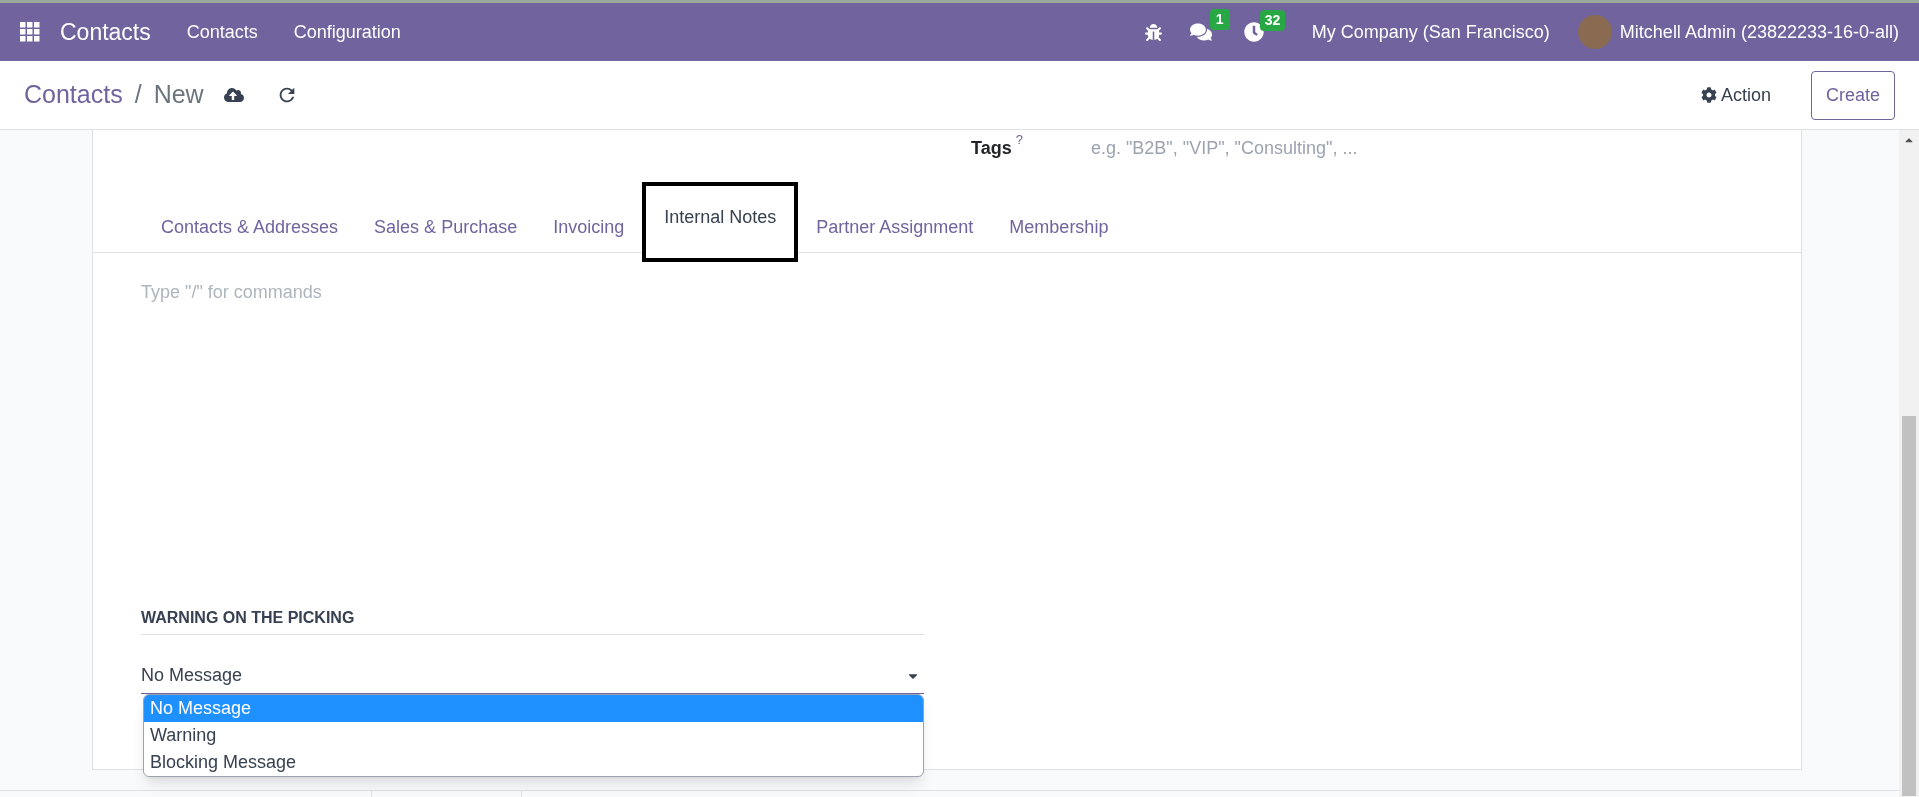 The width and height of the screenshot is (1919, 797). I want to click on section-title: WARNING ON THE PICKING, so click(532, 620).